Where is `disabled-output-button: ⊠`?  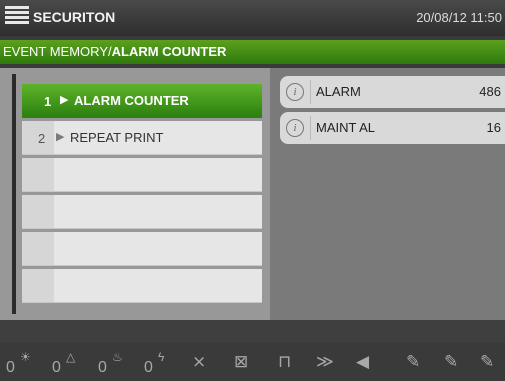 disabled-output-button: ⊠ is located at coordinates (248, 361).